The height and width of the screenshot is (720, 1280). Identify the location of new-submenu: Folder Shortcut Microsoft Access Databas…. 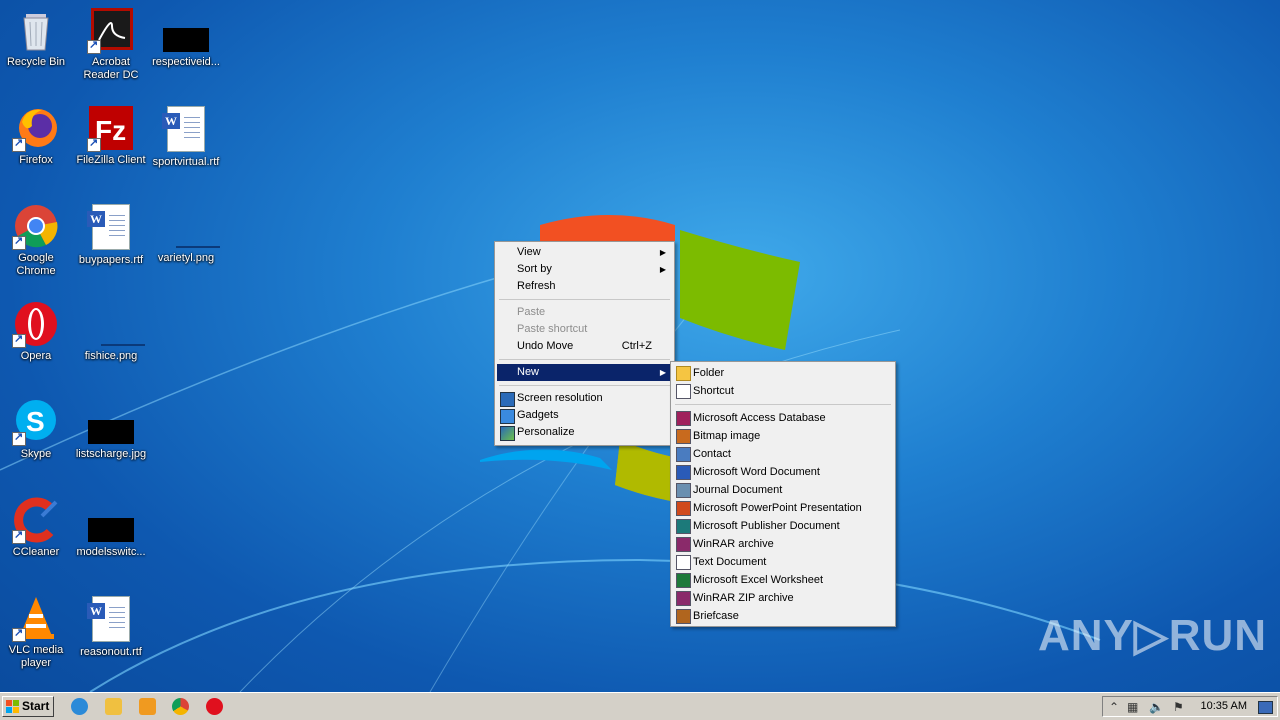
(783, 494).